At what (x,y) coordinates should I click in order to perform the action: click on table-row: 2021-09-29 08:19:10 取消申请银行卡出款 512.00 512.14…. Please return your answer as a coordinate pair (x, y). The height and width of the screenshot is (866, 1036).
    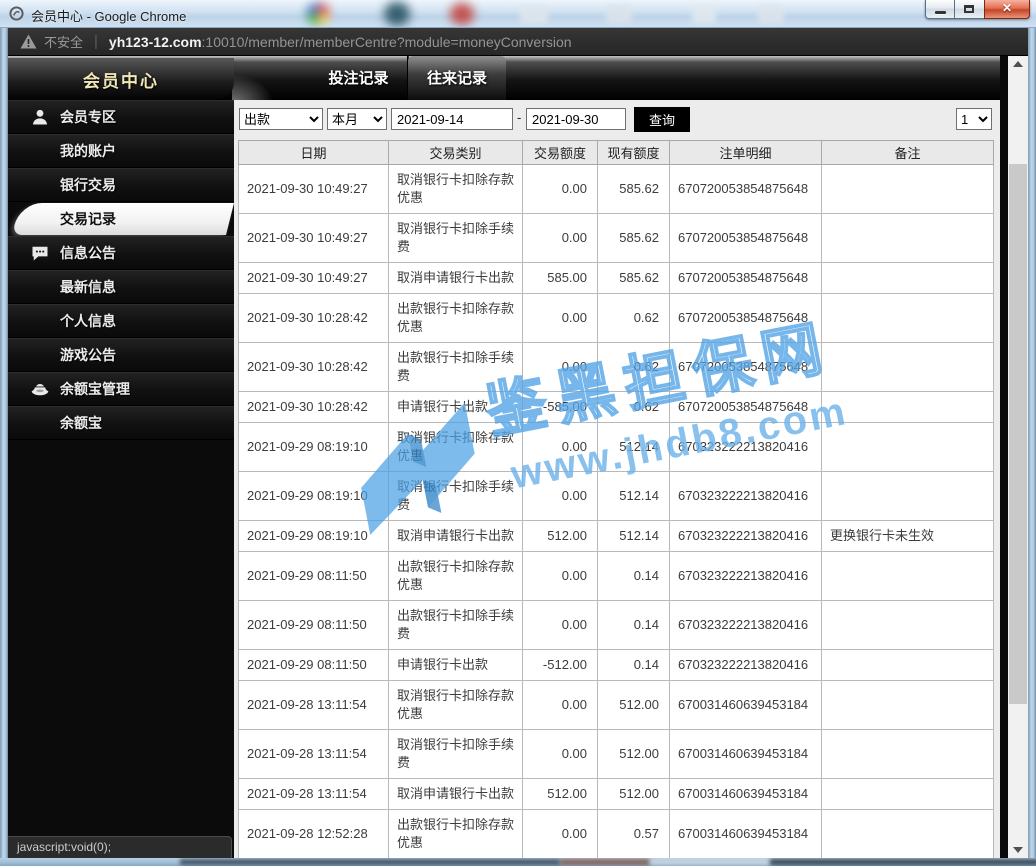
    Looking at the image, I should click on (616, 536).